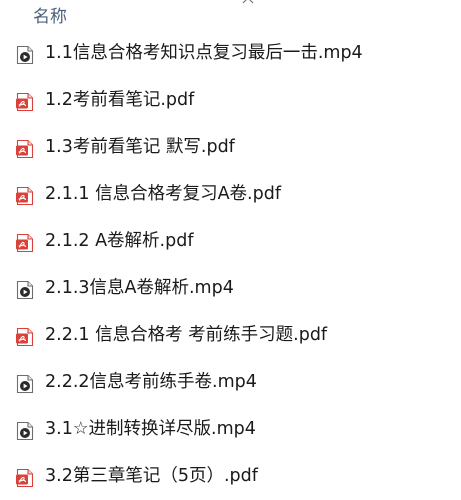 The image size is (461, 500). What do you see at coordinates (119, 241) in the screenshot?
I see `file-name: 2.1.2 A卷解析.pdf` at bounding box center [119, 241].